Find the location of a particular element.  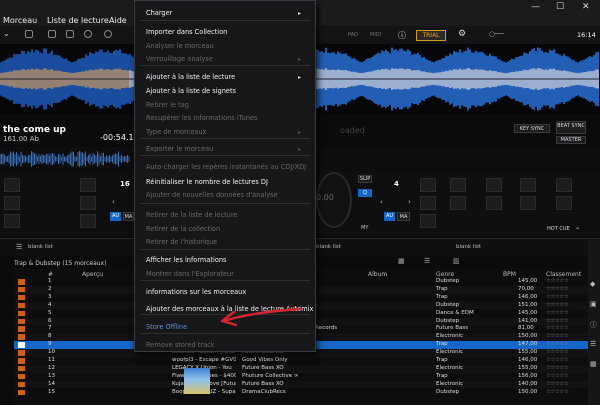

pad-label: PAD is located at coordinates (353, 35).